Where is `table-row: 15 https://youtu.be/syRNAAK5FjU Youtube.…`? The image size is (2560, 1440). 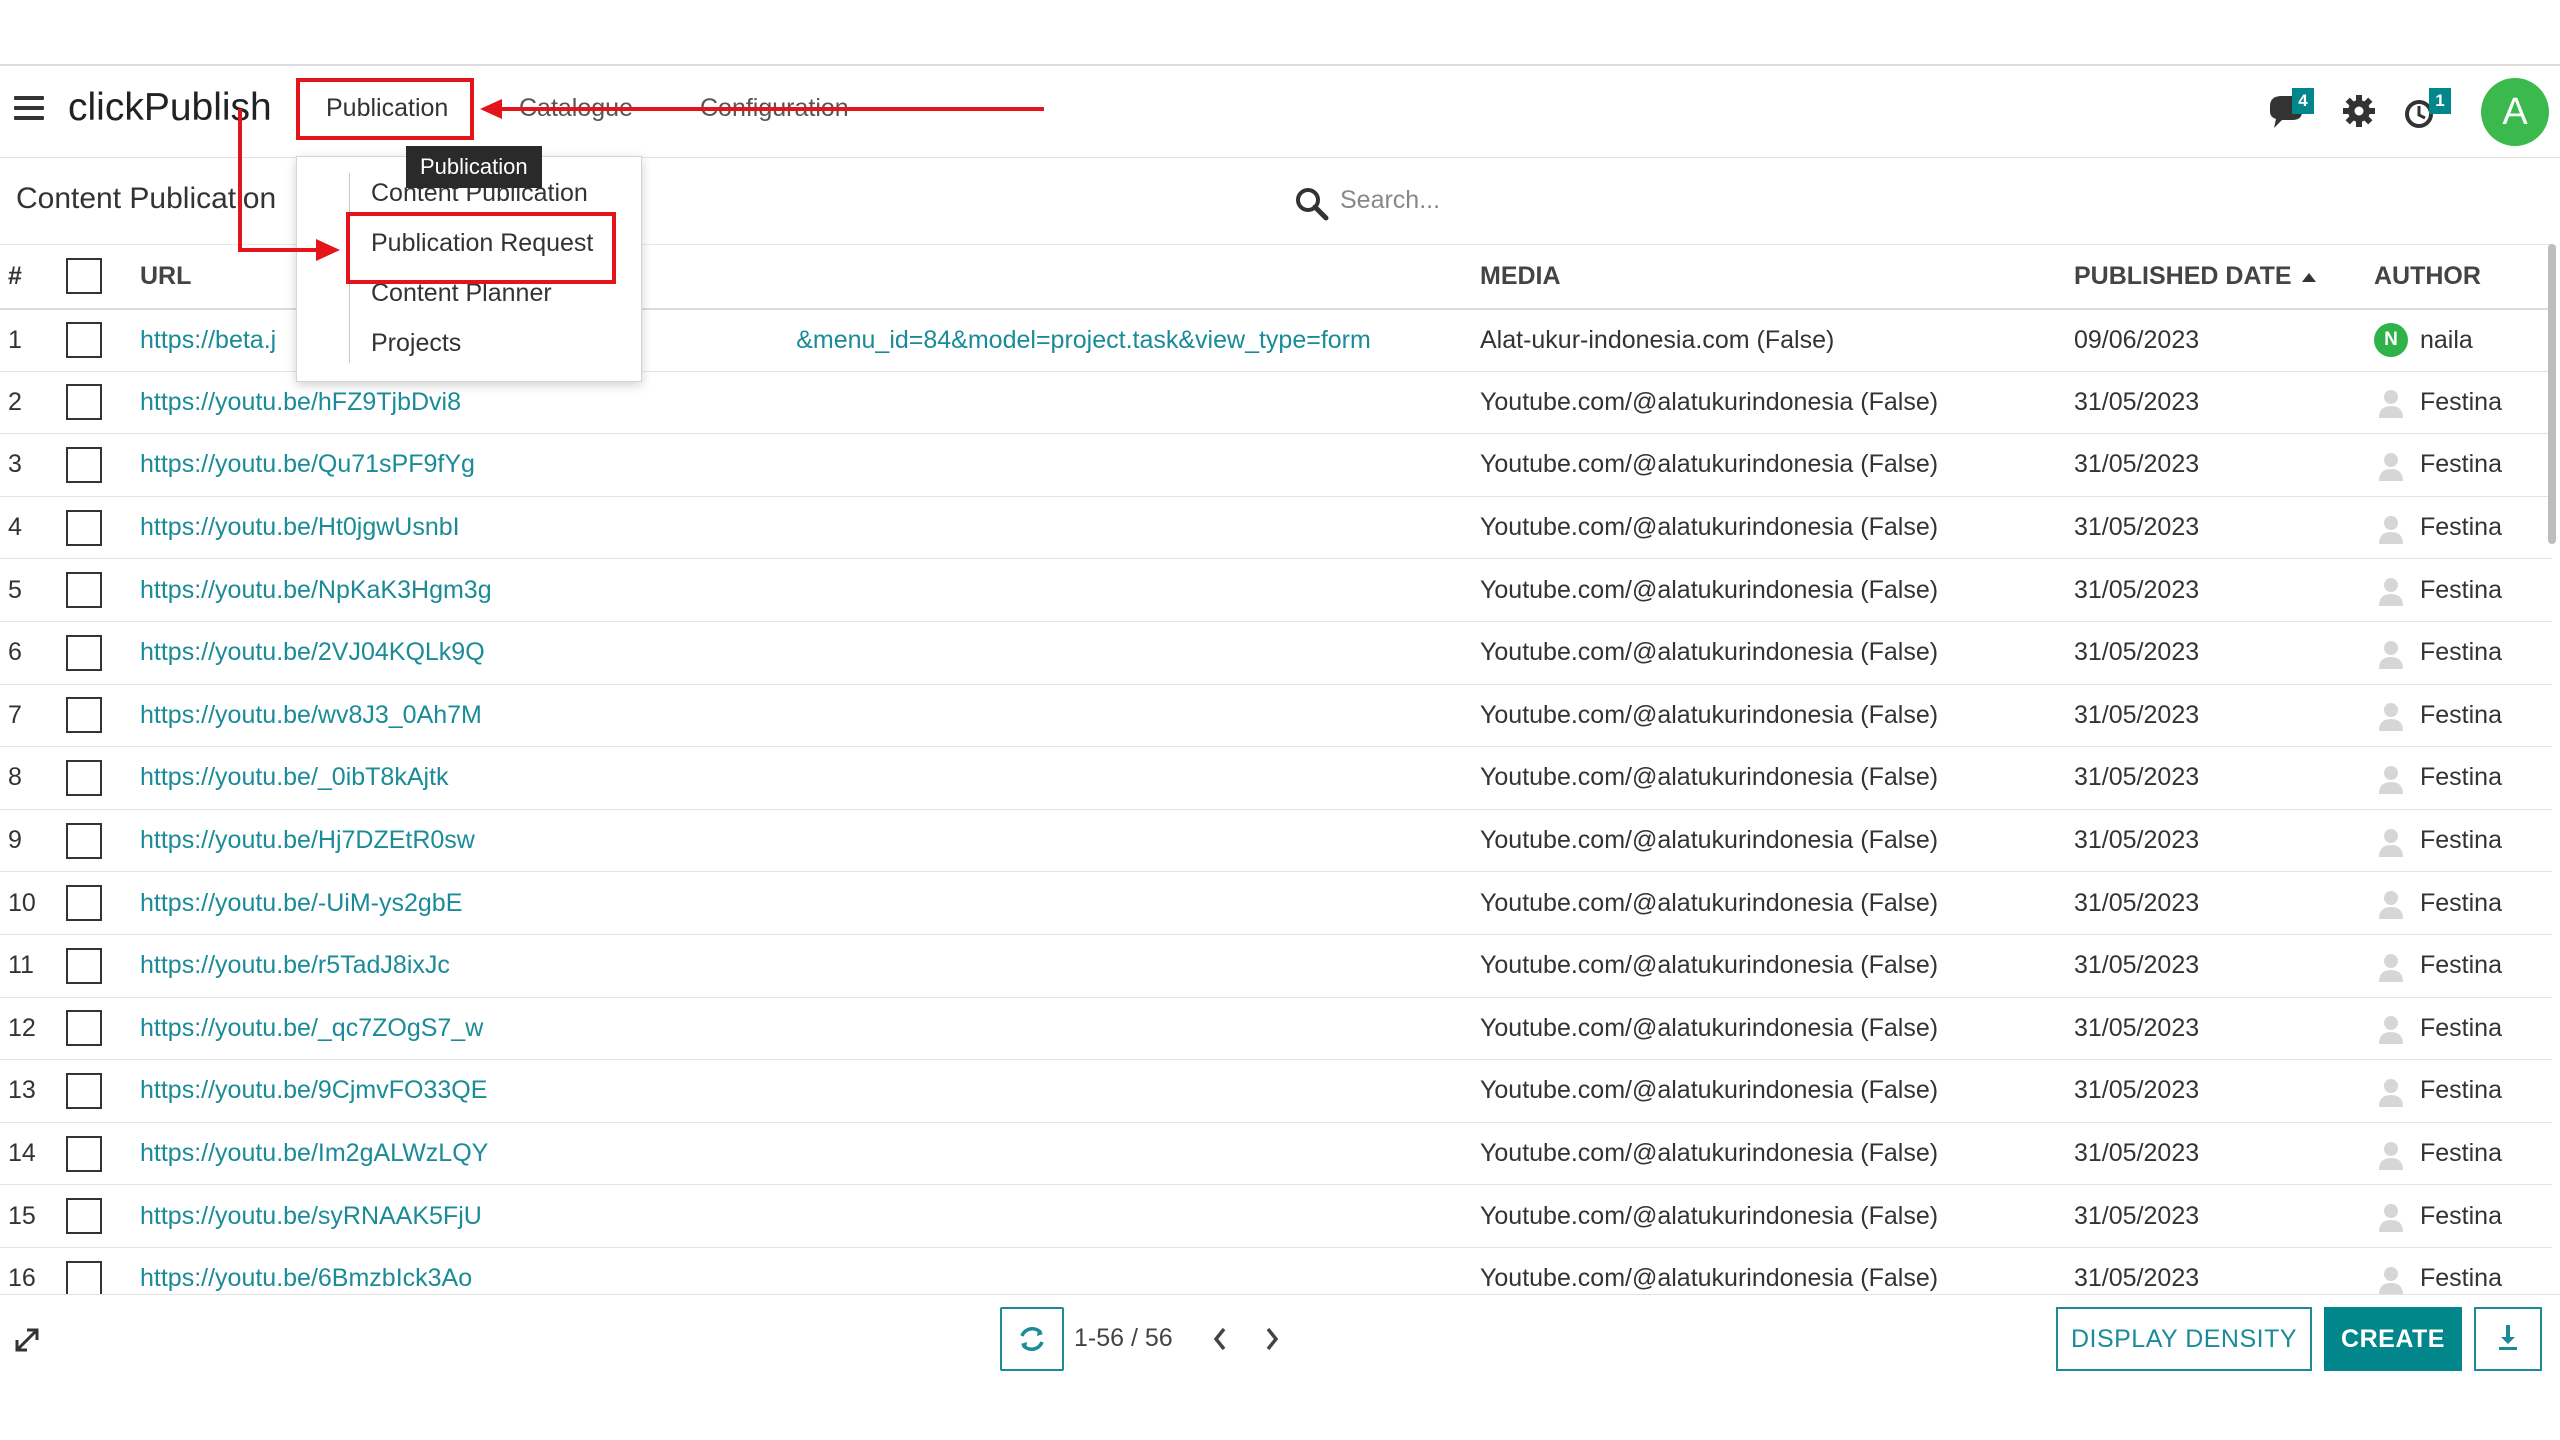
table-row: 15 https://youtu.be/syRNAAK5FjU Youtube.… is located at coordinates (1276, 1216).